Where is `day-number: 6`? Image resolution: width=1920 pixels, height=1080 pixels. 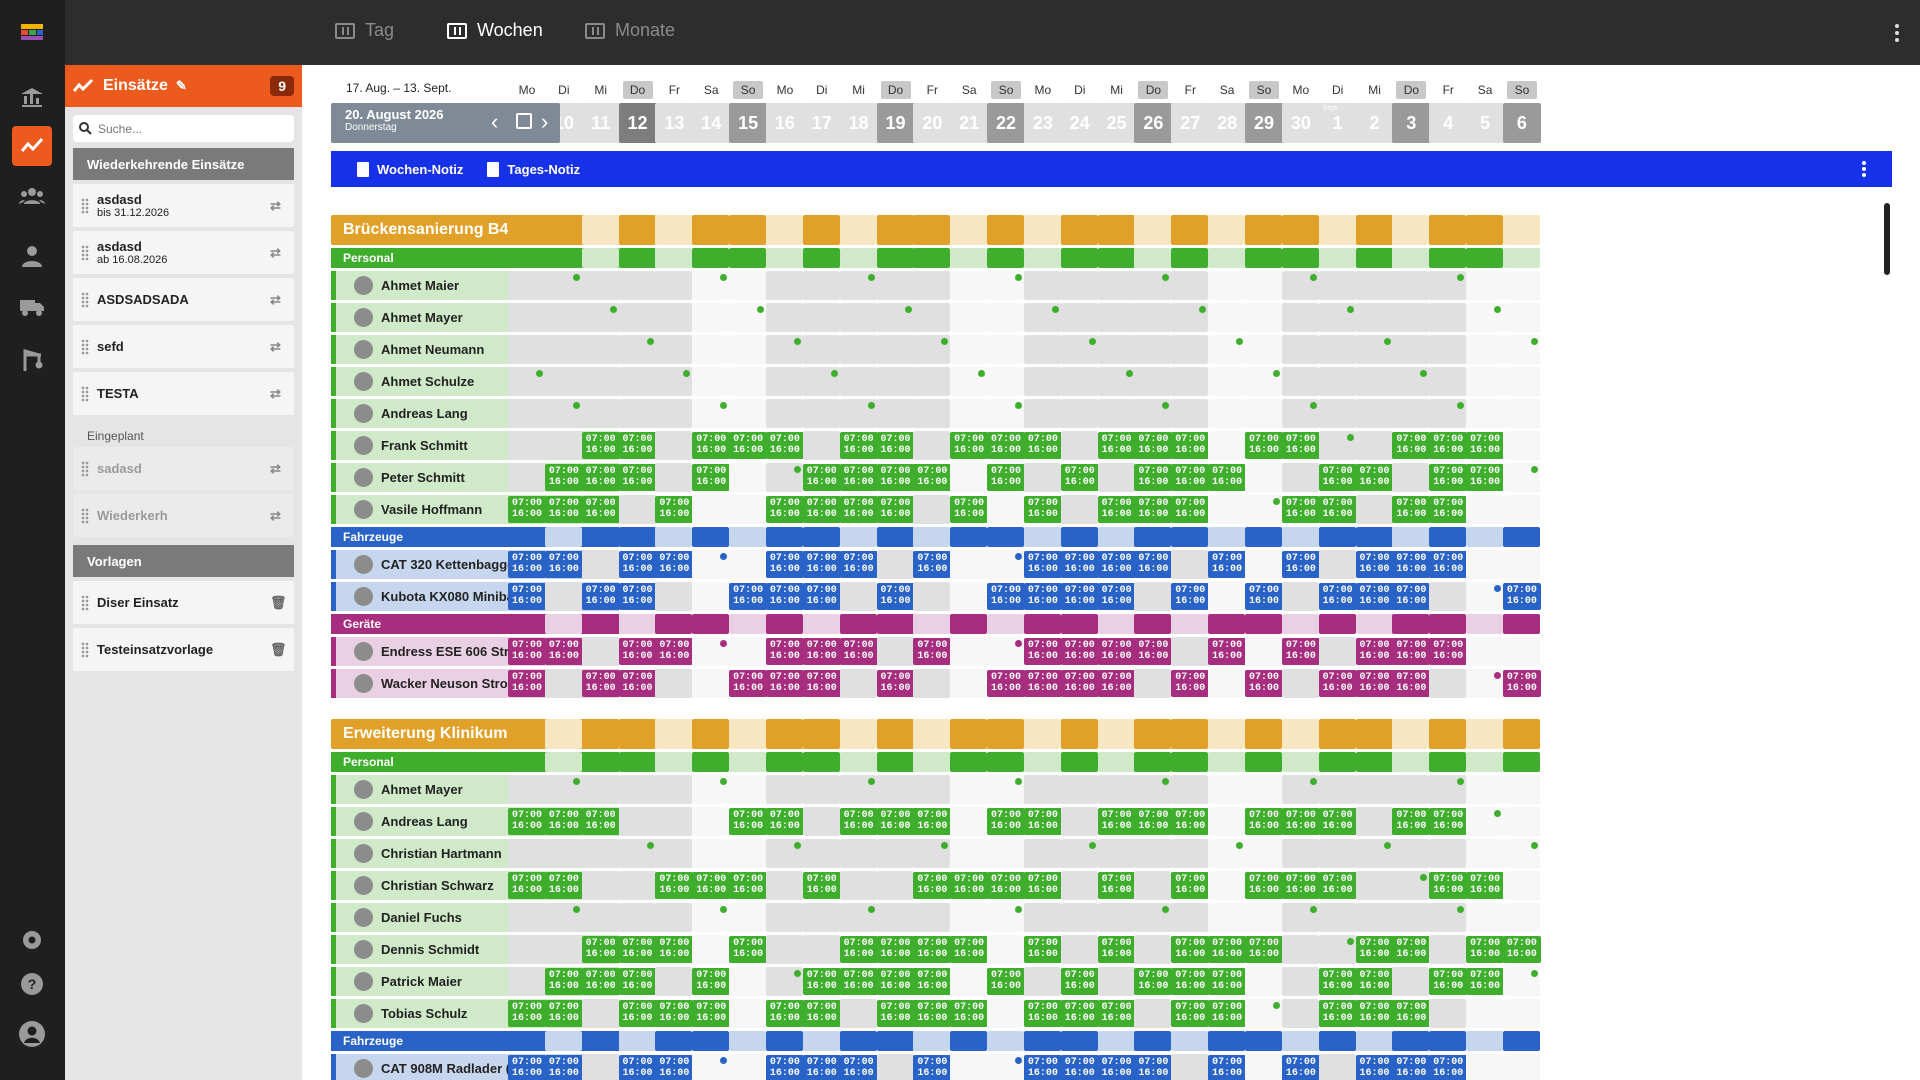 day-number: 6 is located at coordinates (1521, 123).